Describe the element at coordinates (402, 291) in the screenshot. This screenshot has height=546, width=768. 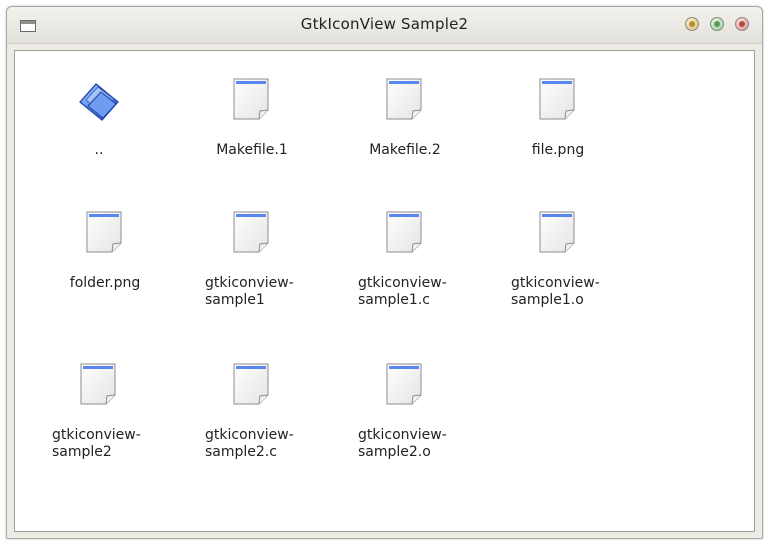
I see `icon-item-label: gtkiconview- sample1.c` at that location.